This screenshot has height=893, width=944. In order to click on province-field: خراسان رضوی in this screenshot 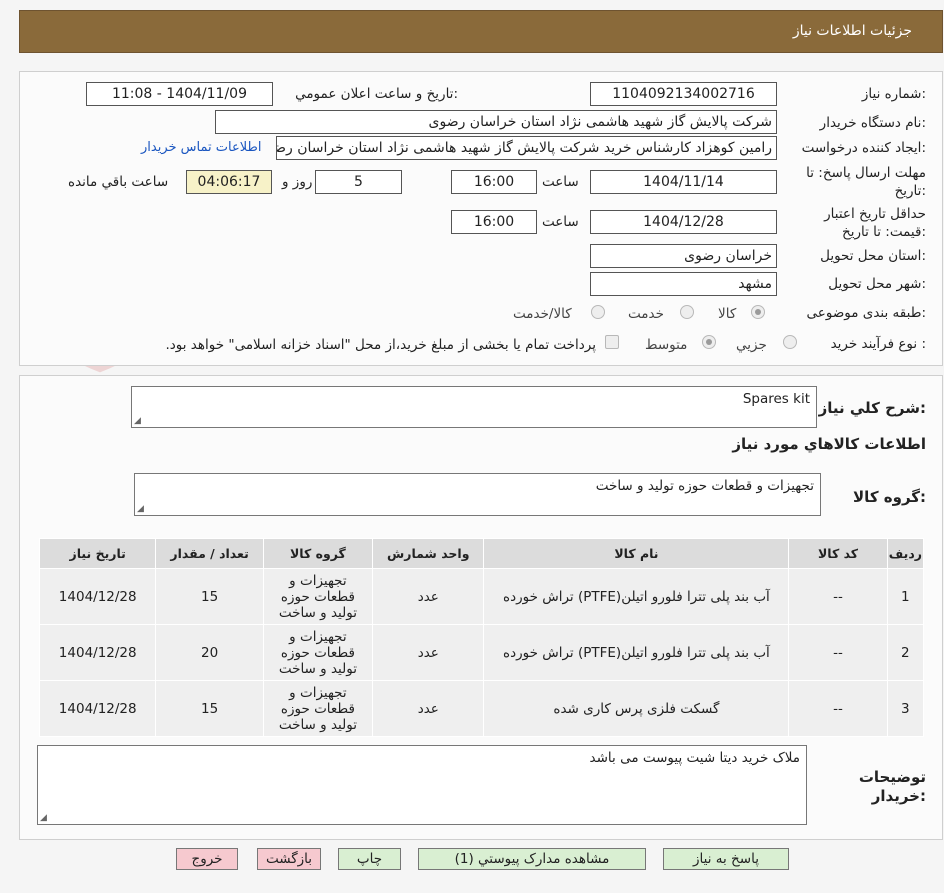, I will do `click(683, 256)`.